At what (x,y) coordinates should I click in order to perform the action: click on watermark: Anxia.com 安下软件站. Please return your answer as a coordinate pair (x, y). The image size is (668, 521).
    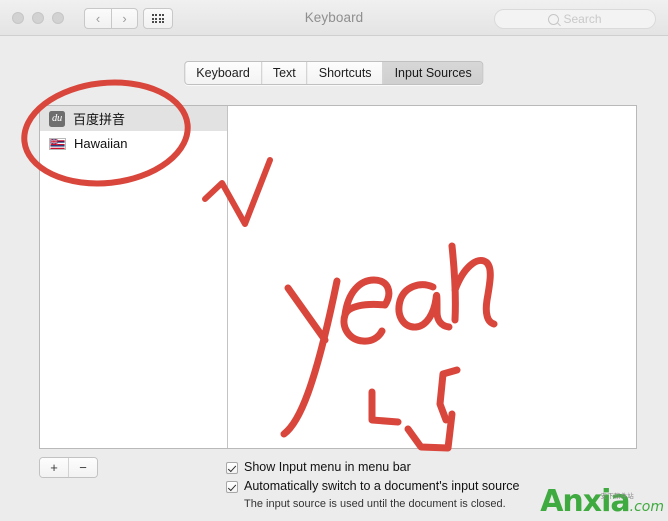
    Looking at the image, I should click on (602, 502).